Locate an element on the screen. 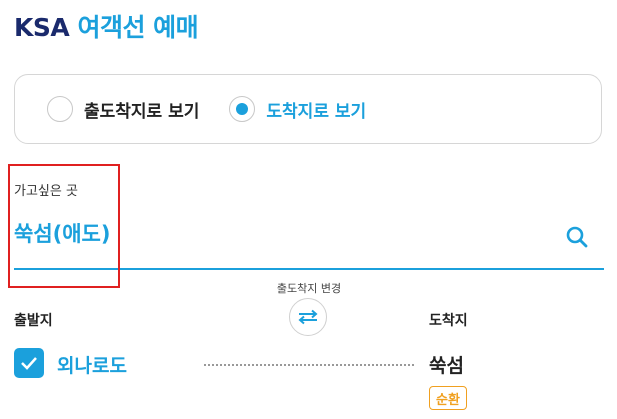  swap-label: 출도착지 변경 is located at coordinates (309, 288).